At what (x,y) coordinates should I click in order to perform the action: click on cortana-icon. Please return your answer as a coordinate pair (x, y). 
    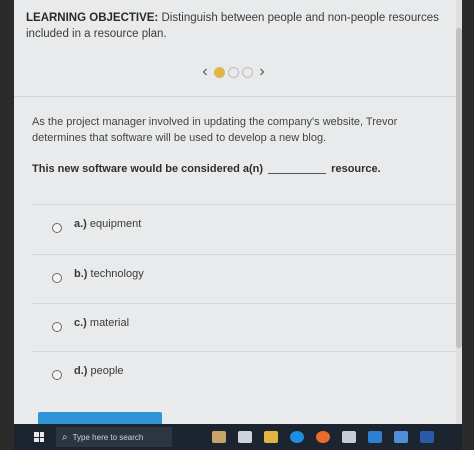
    Looking at the image, I should click on (219, 437).